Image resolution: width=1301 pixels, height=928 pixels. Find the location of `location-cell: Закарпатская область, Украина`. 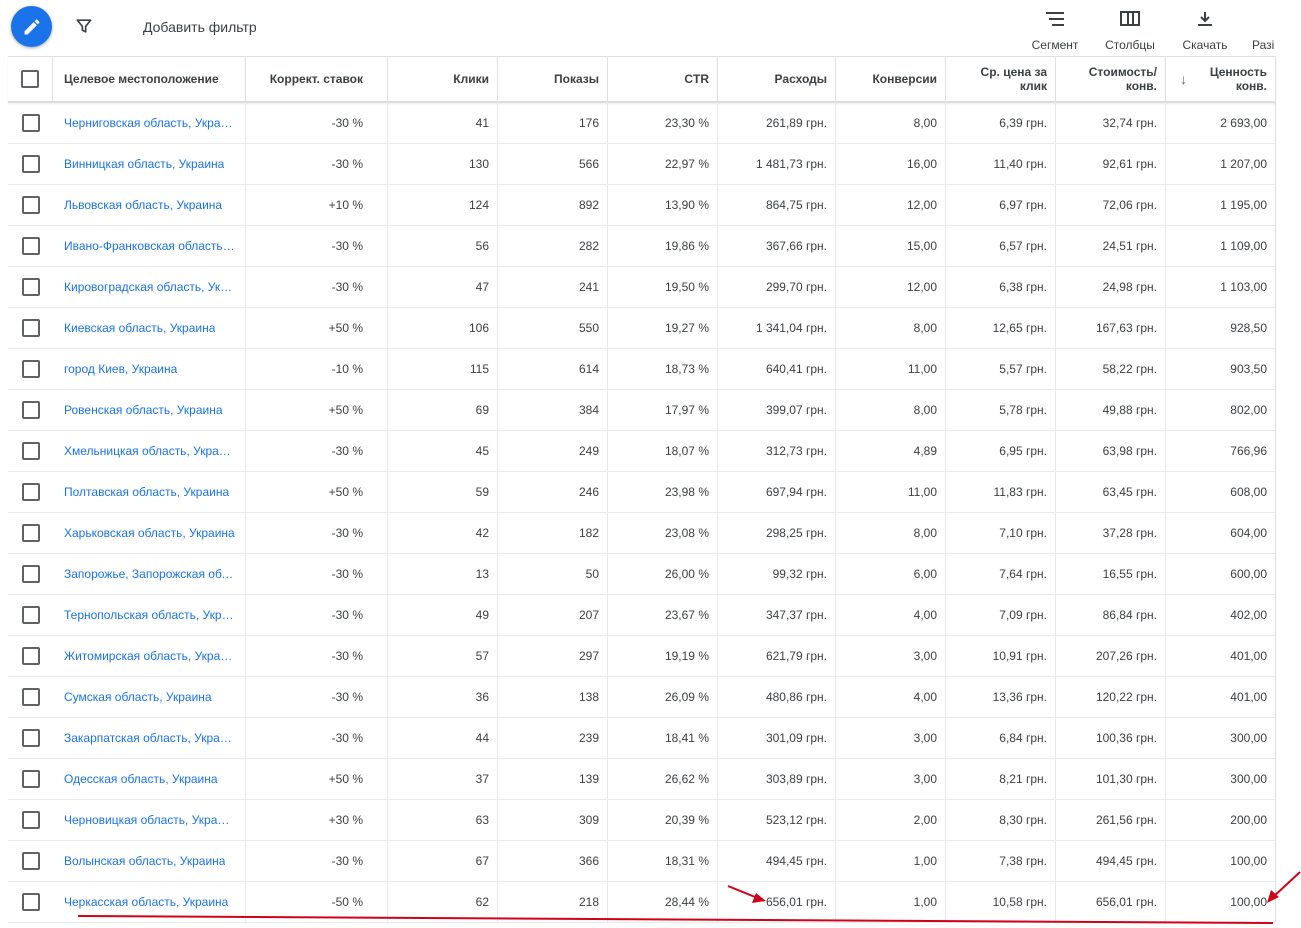

location-cell: Закарпатская область, Украина is located at coordinates (149, 737).